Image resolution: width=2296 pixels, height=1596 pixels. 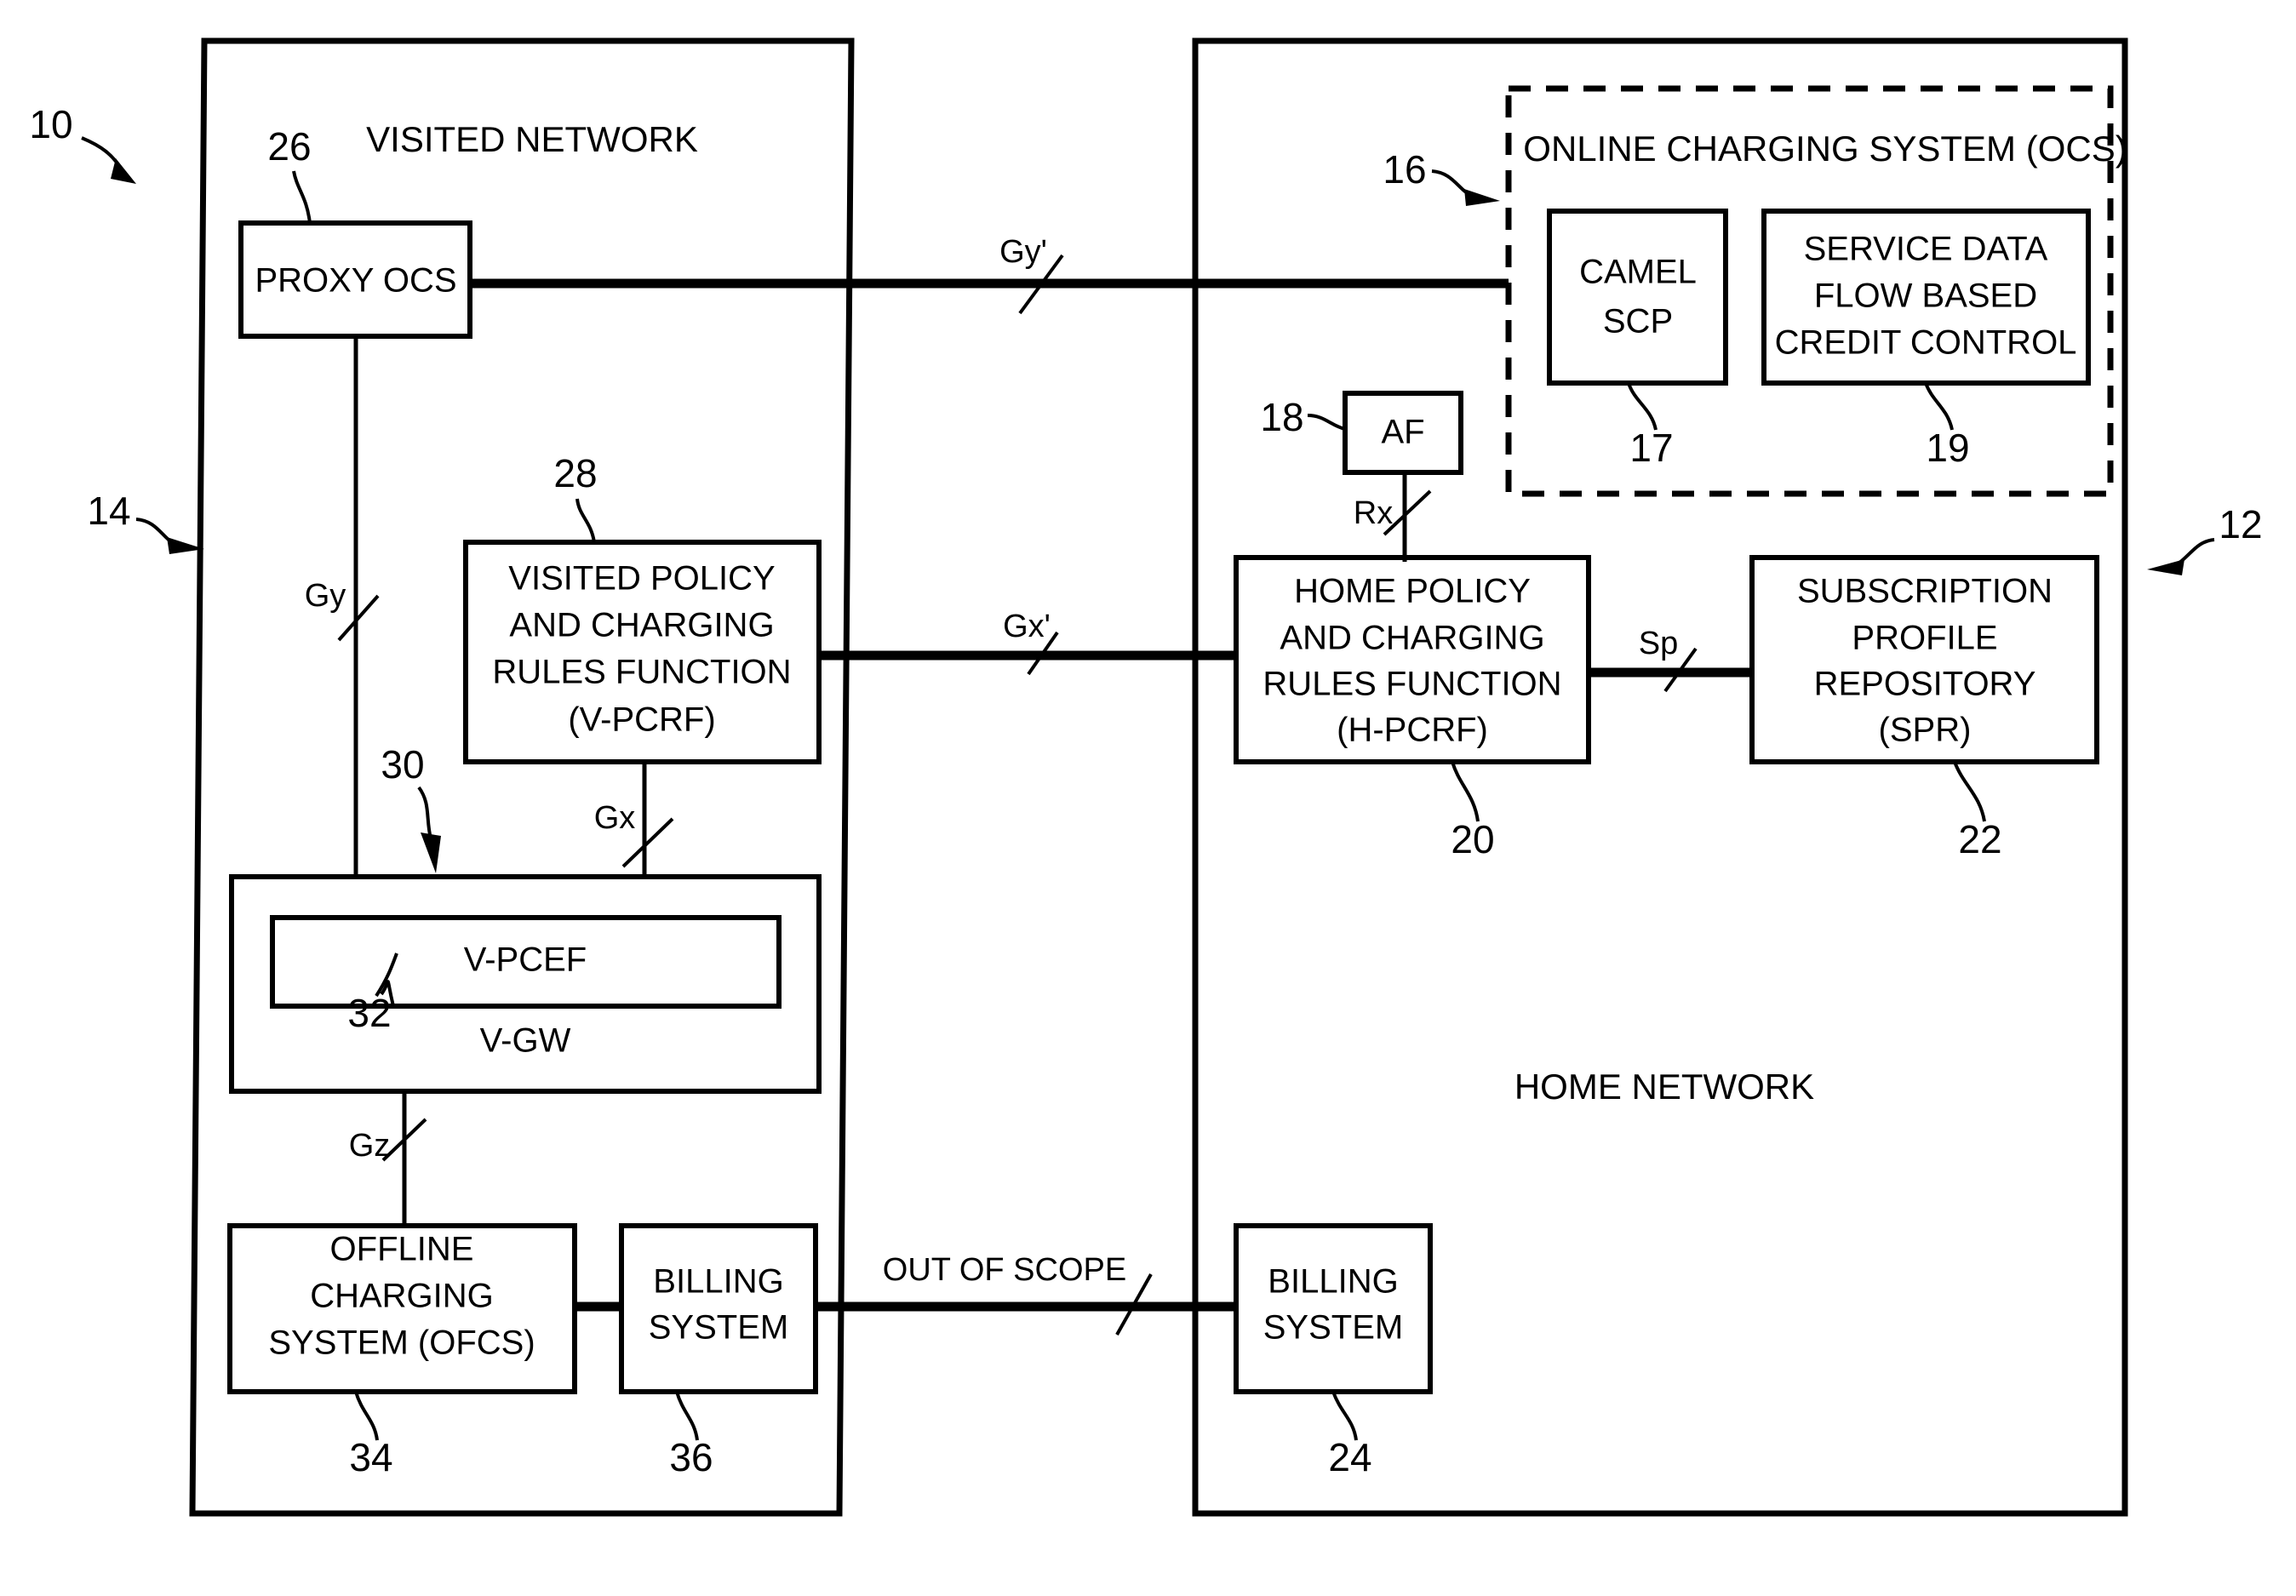 I want to click on interface-label-gy: Gy, so click(x=325, y=596).